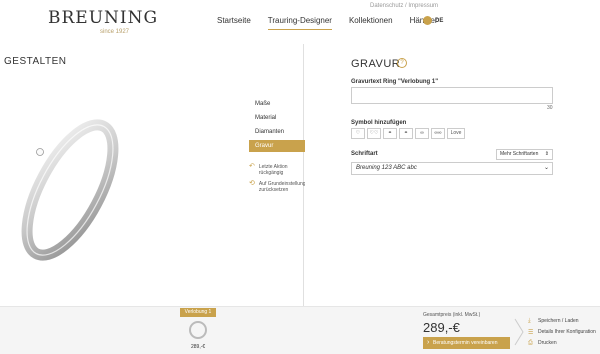  I want to click on section-title: GESTALTEN, so click(35, 61).